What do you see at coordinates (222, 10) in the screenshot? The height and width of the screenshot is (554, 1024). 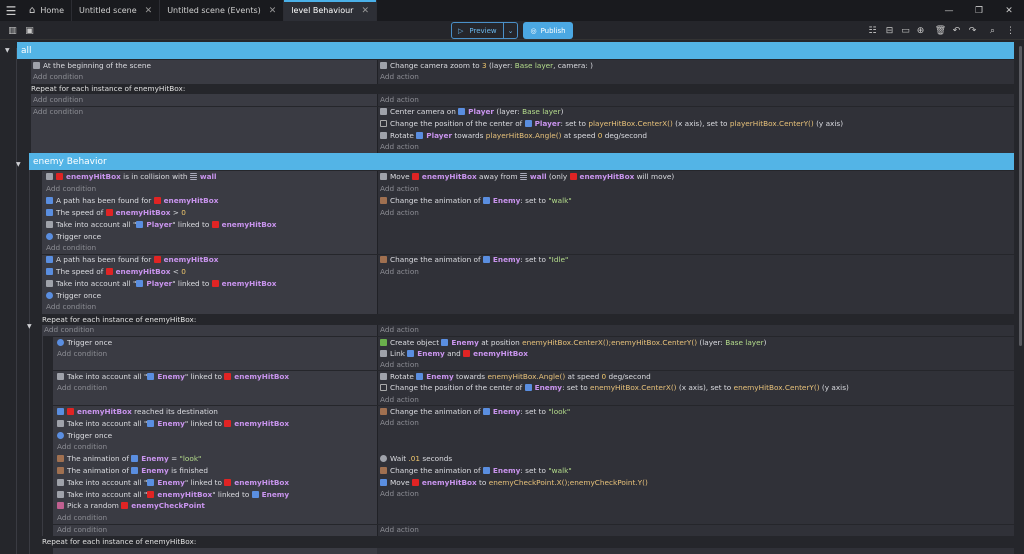 I see `tab-untitled-scene-events: Untitled scene (Events) ✕` at bounding box center [222, 10].